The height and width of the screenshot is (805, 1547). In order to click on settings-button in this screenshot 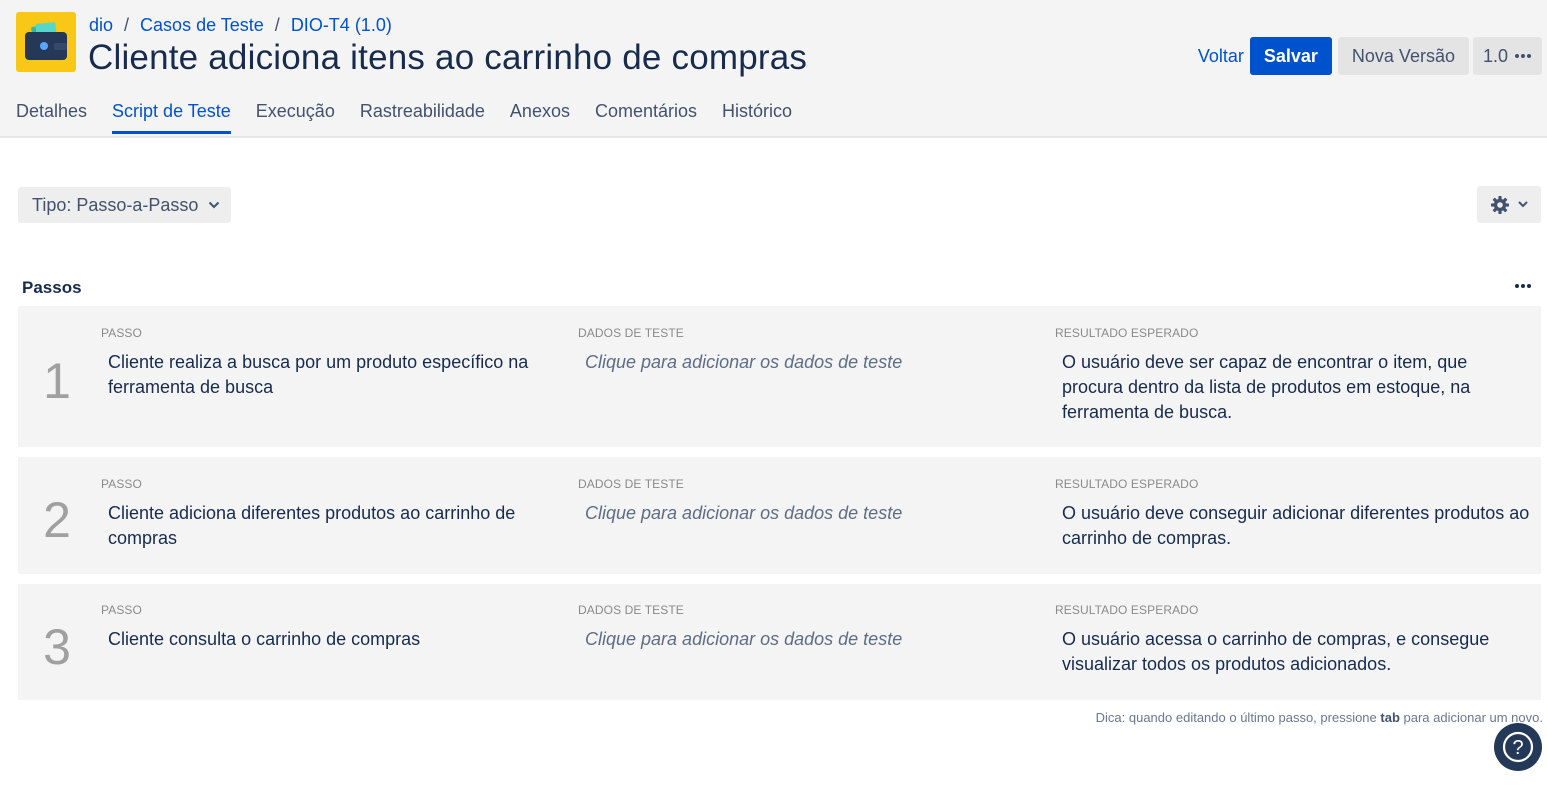, I will do `click(1509, 204)`.